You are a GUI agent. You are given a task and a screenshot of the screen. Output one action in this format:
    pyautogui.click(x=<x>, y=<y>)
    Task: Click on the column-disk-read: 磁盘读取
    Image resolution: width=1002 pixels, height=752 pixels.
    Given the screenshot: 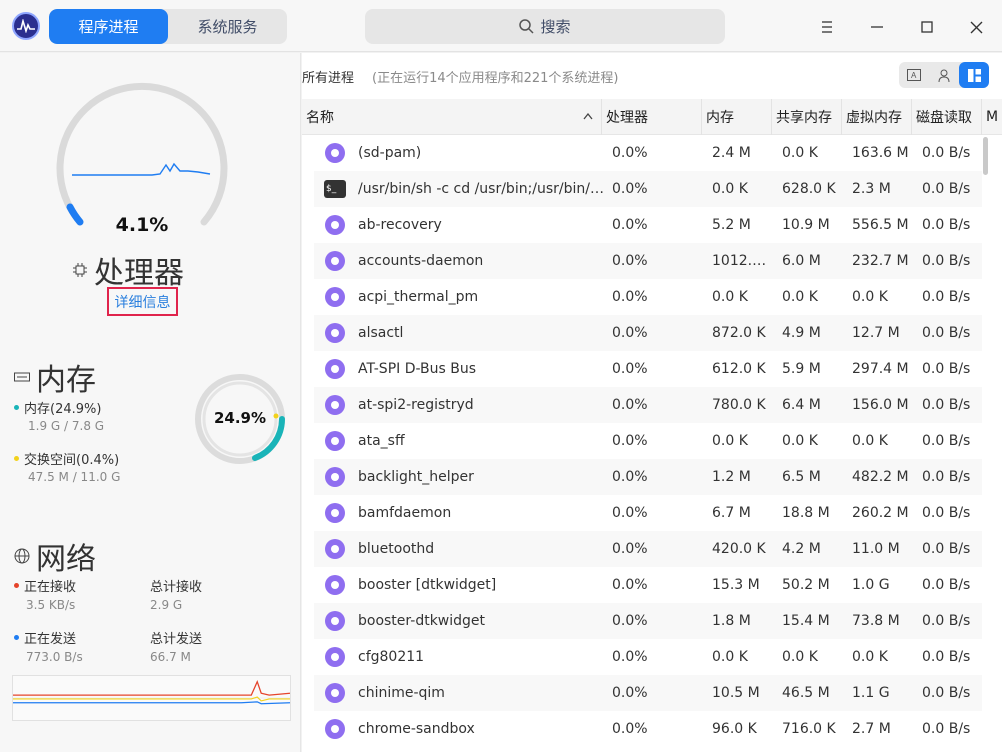 What is the action you would take?
    pyautogui.click(x=947, y=117)
    